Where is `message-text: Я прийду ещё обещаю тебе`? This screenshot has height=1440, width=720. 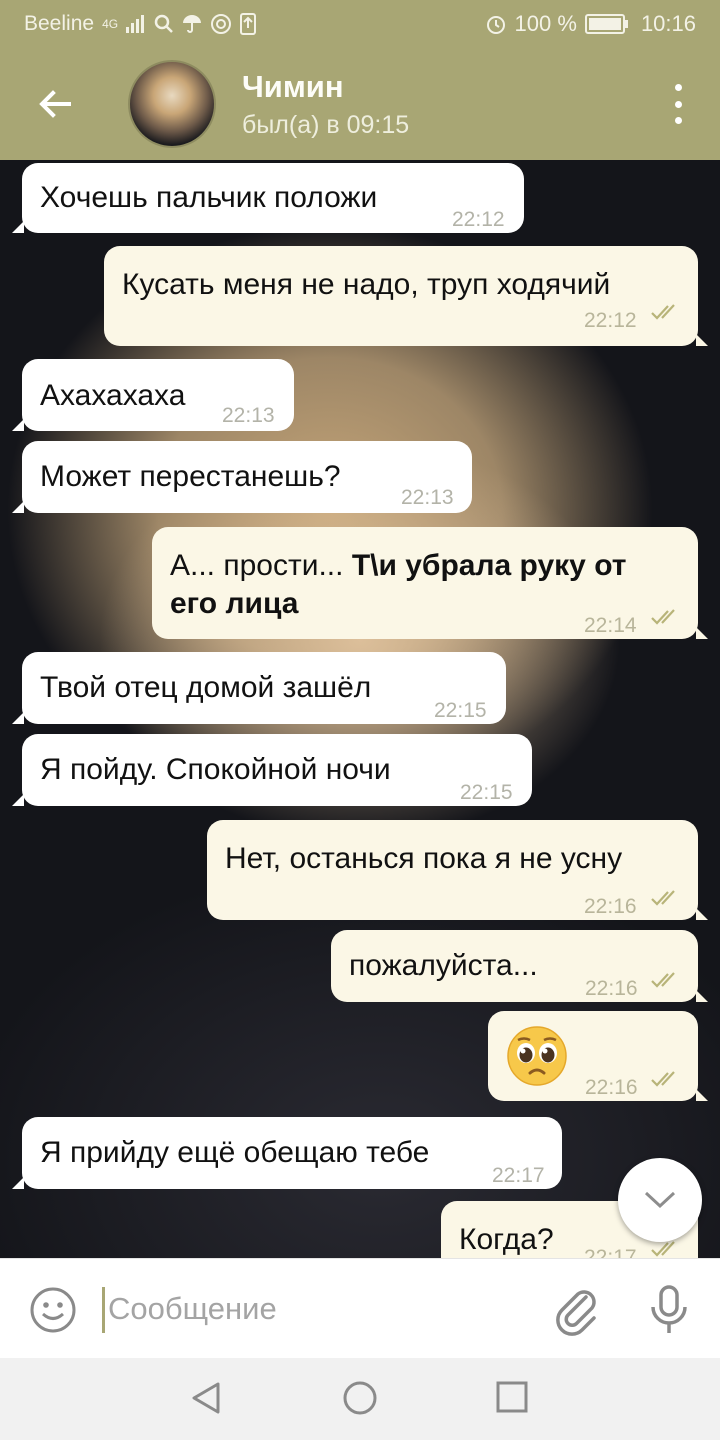
message-text: Я прийду ещё обещаю тебе is located at coordinates (235, 1152).